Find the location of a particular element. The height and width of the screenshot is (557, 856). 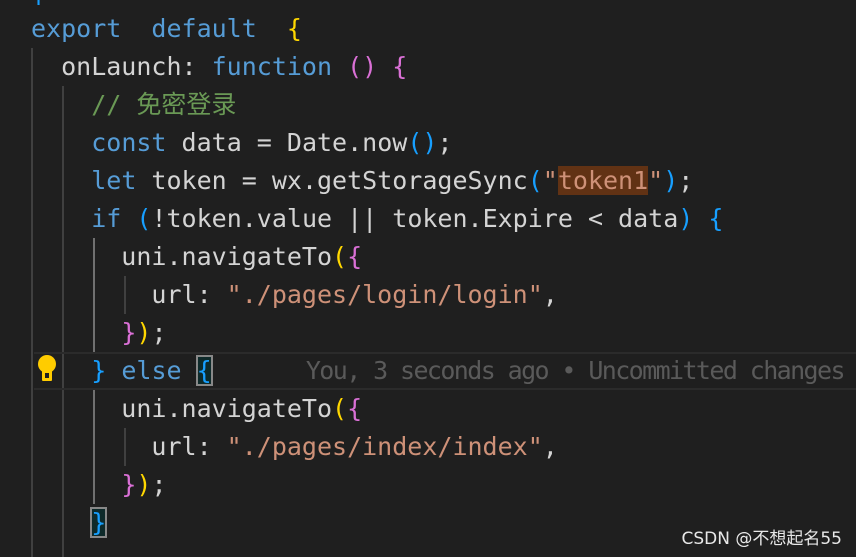

code-line: url: "./pages/index/index", is located at coordinates (294, 447).